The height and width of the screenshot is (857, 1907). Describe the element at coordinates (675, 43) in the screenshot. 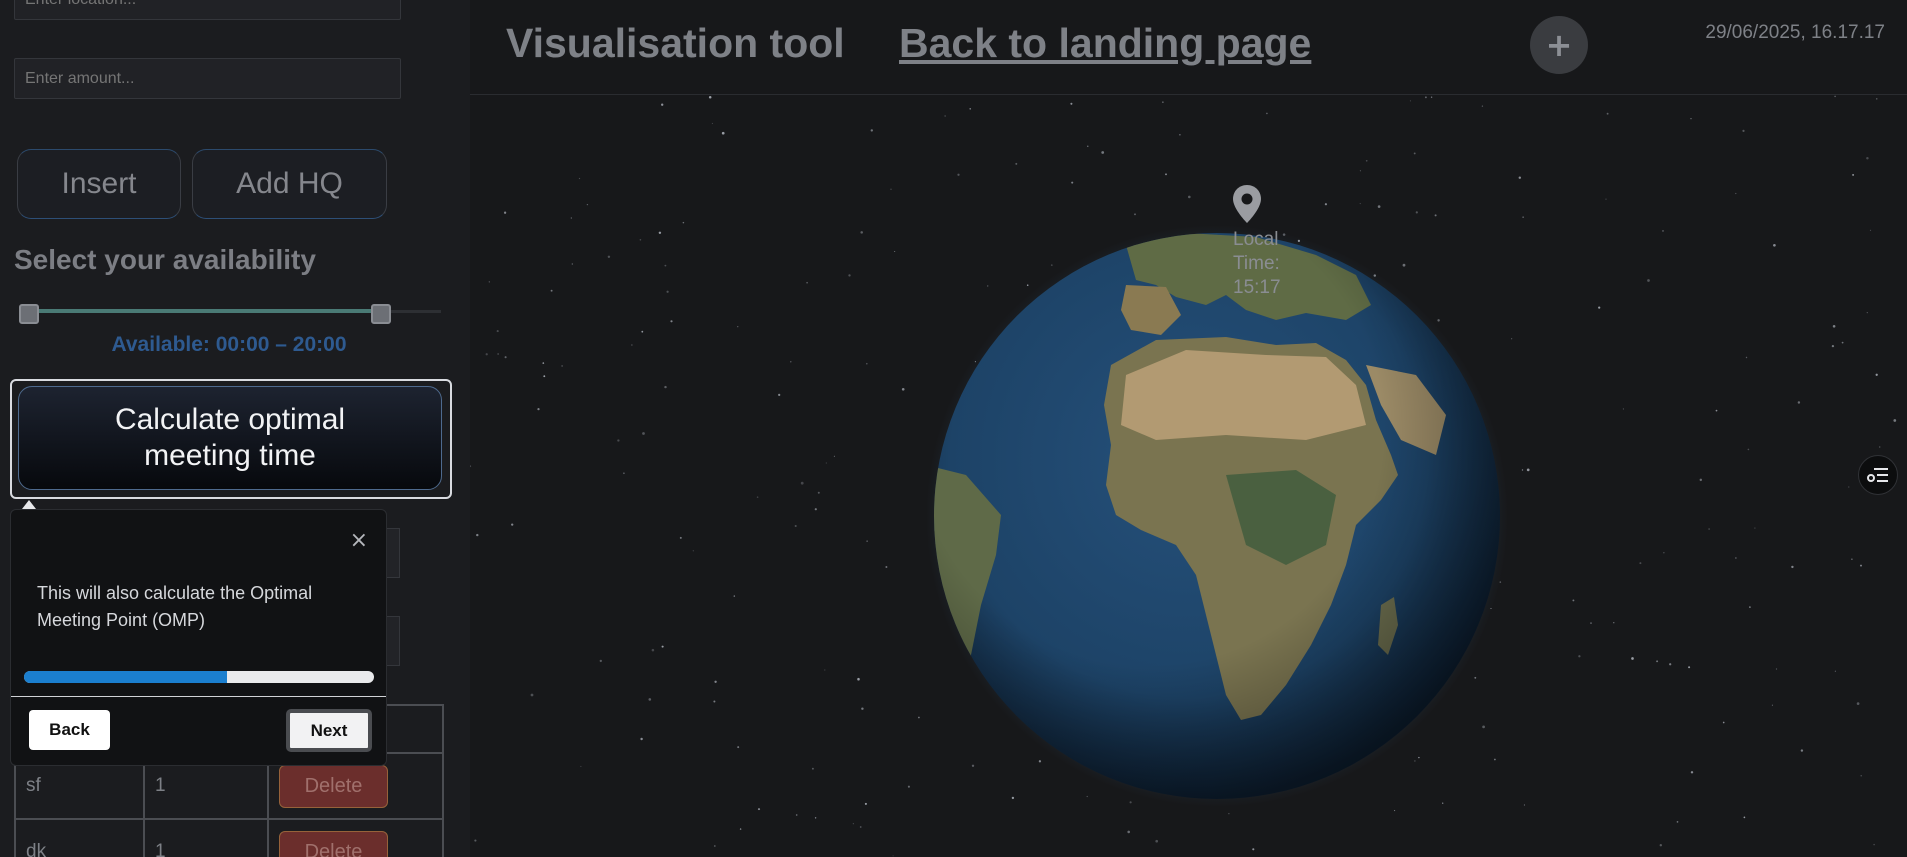

I see `app-title: Visualisation tool` at that location.